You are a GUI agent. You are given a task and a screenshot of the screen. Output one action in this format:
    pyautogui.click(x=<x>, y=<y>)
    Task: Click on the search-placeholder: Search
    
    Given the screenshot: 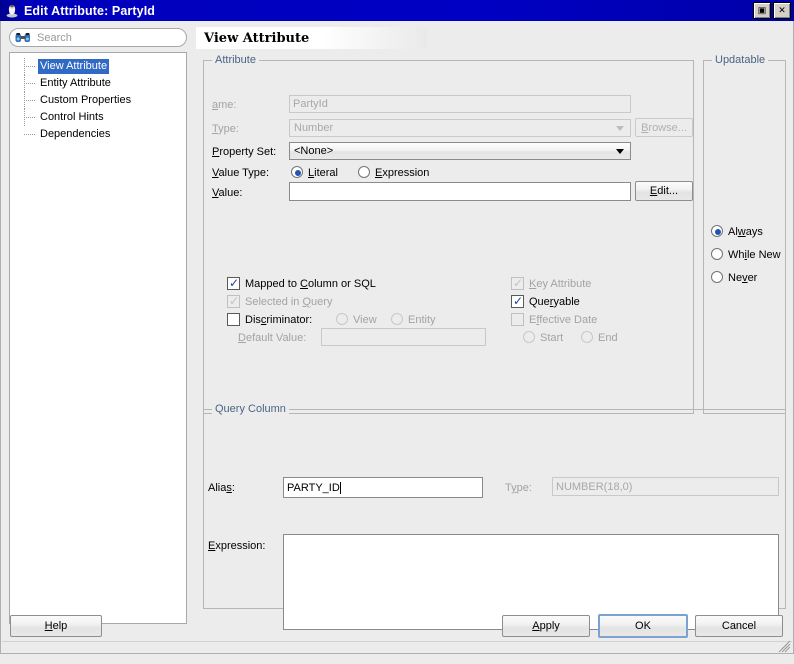 What is the action you would take?
    pyautogui.click(x=54, y=37)
    